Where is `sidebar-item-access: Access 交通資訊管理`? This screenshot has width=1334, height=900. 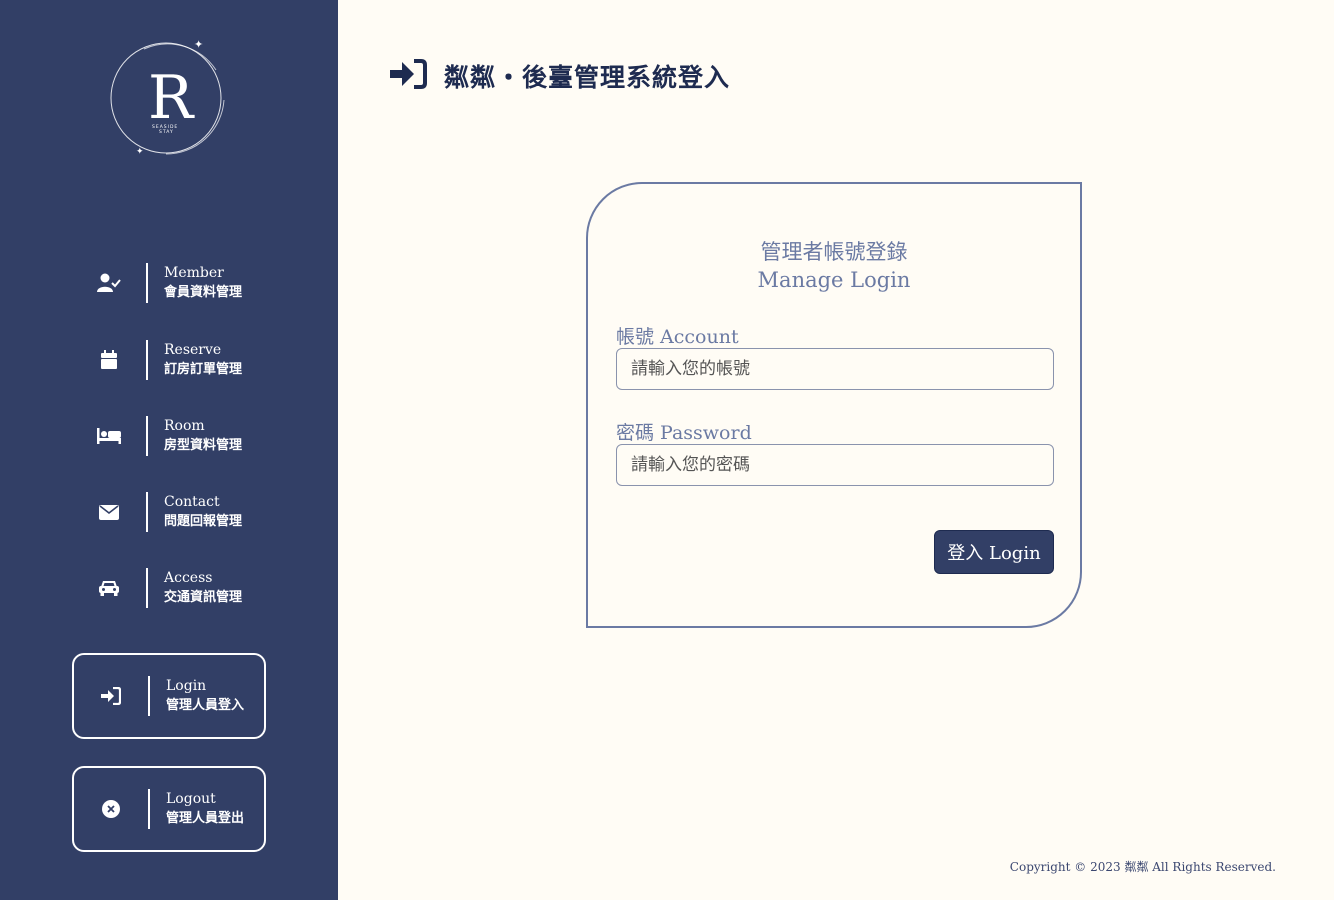
sidebar-item-access: Access 交通資訊管理 is located at coordinates (169, 588).